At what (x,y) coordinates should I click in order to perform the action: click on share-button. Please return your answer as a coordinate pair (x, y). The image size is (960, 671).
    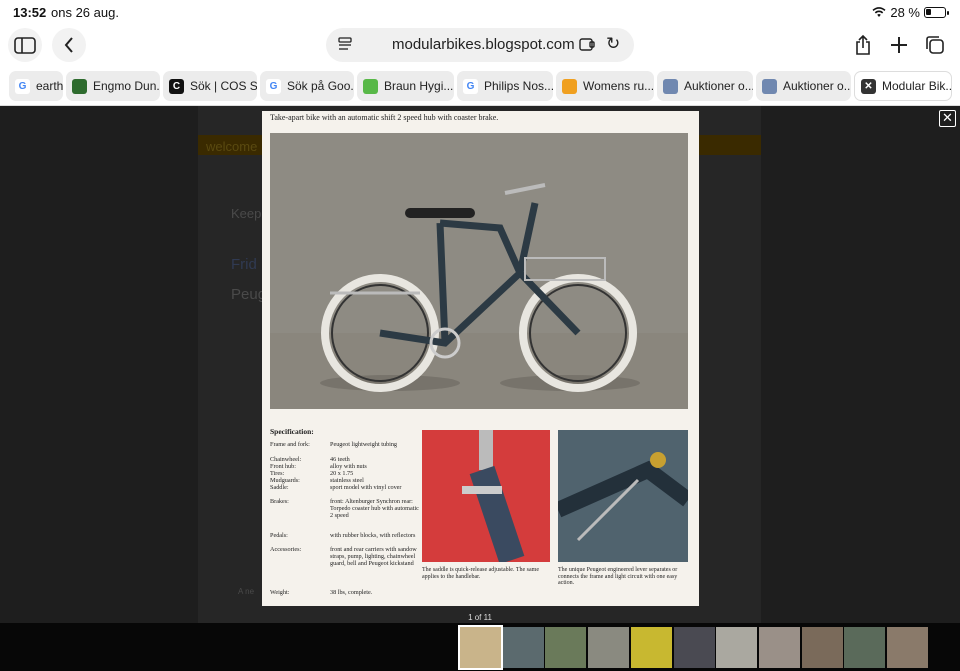
    Looking at the image, I should click on (863, 45).